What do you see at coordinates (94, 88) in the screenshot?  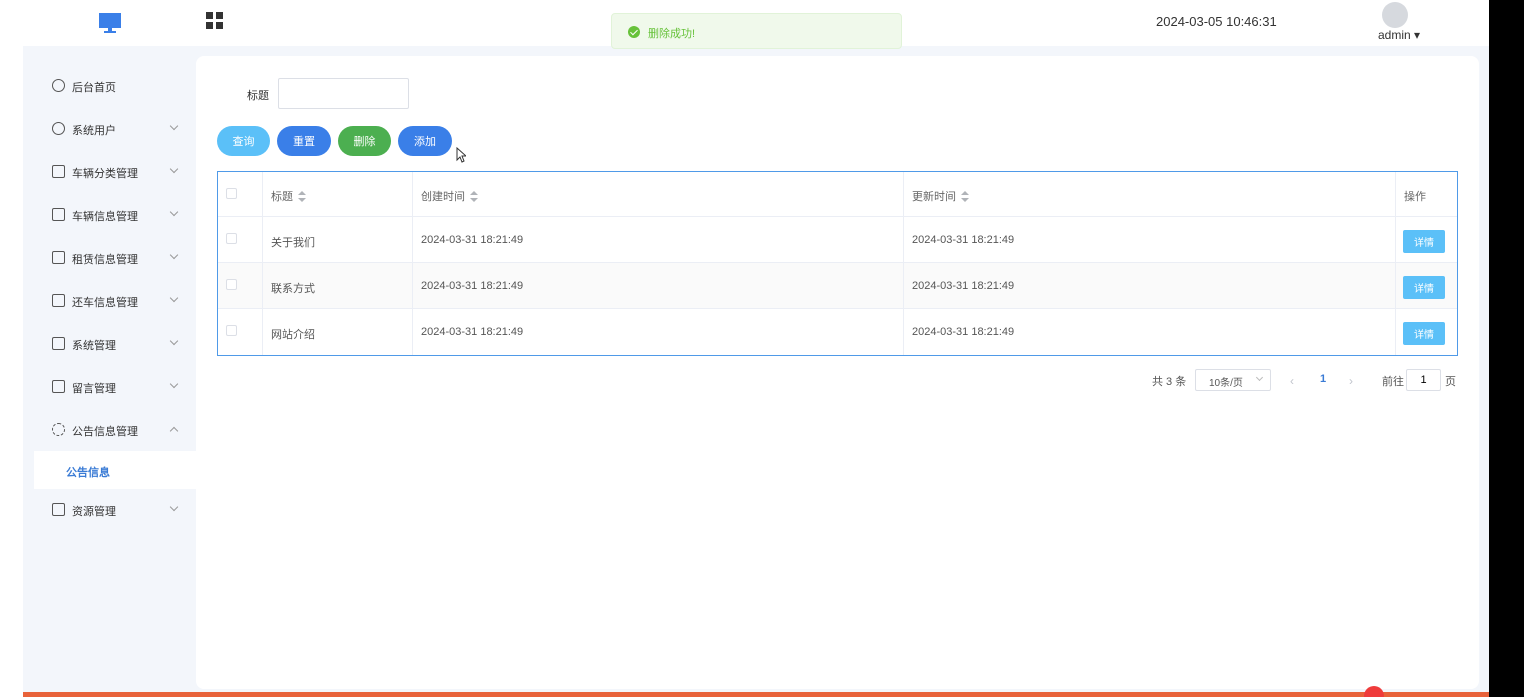 I see `sidebar-item-label: 后台首页` at bounding box center [94, 88].